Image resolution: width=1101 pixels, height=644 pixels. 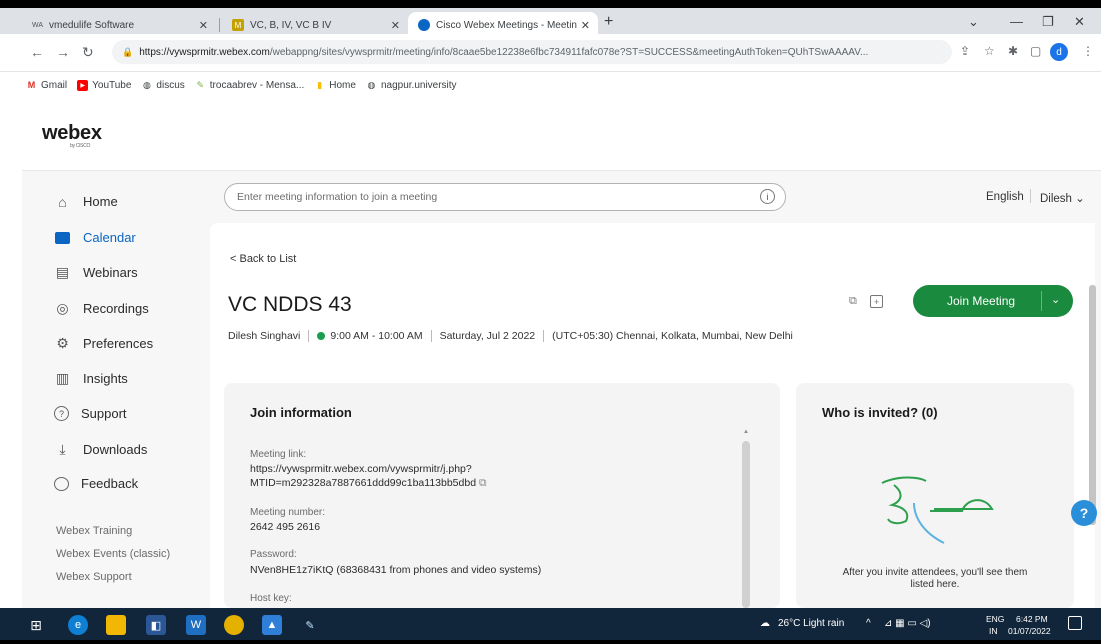 I want to click on weather-icon: ☁, so click(x=765, y=623).